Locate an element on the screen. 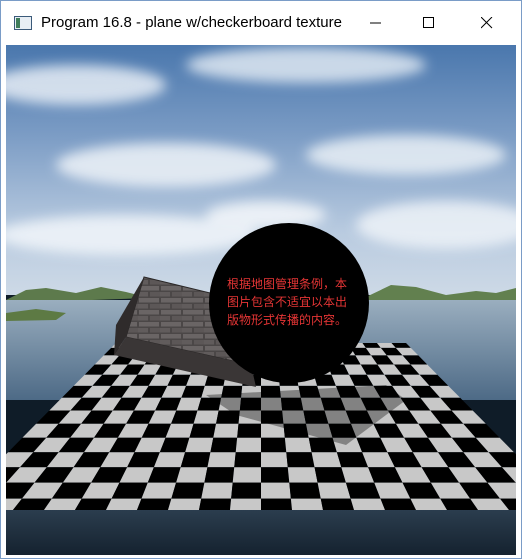 This screenshot has width=522, height=559. close-icon is located at coordinates (487, 23).